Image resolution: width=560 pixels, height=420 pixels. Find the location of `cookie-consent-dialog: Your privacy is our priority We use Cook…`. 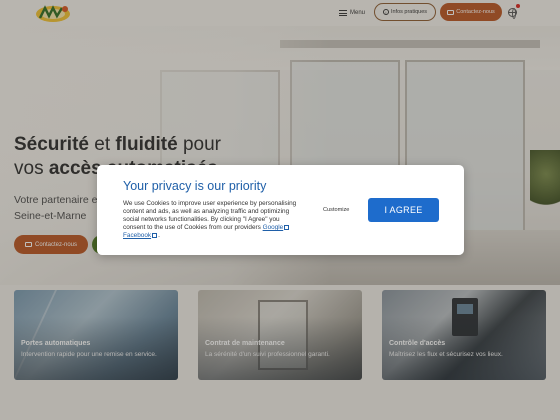

cookie-consent-dialog: Your privacy is our priority We use Cook… is located at coordinates (280, 210).